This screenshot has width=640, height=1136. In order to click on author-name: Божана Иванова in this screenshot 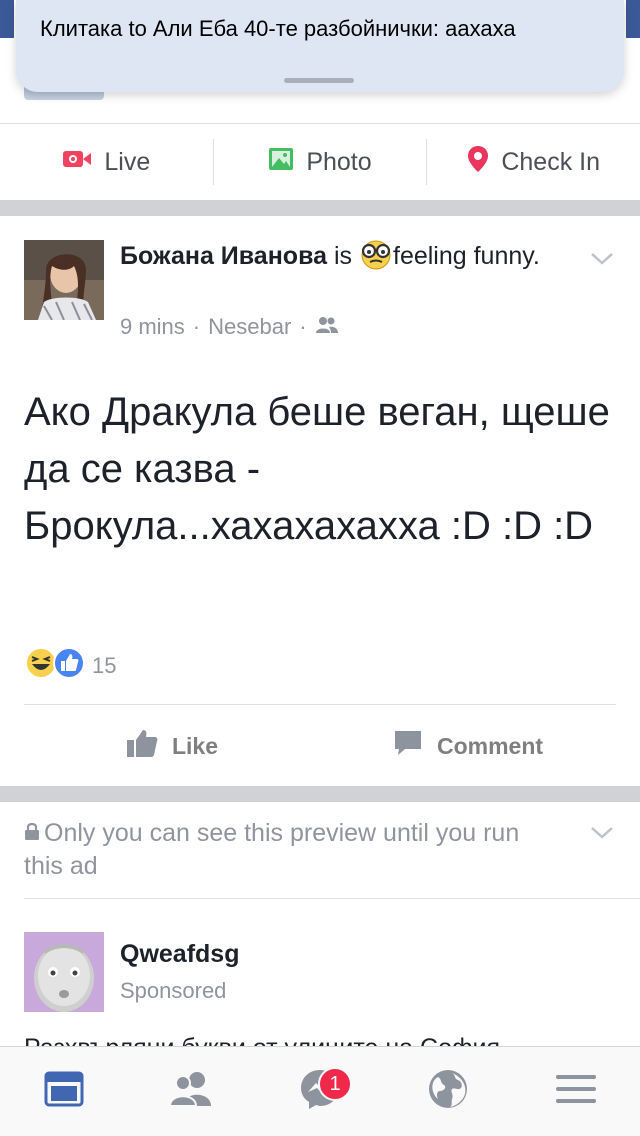, I will do `click(223, 256)`.